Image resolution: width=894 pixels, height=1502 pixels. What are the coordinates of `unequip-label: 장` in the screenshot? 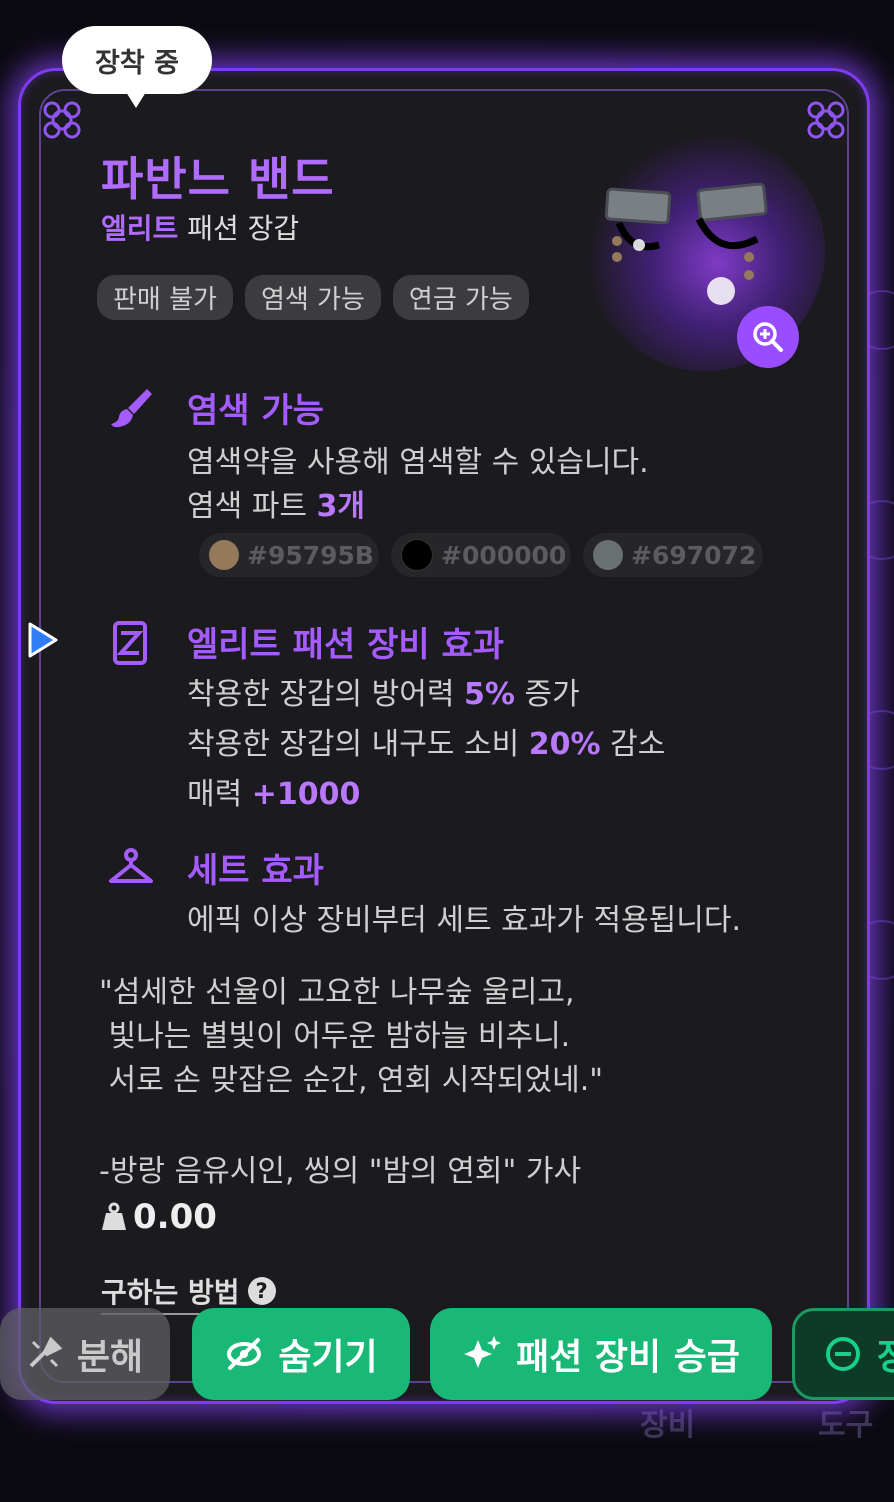 It's located at (885, 1357).